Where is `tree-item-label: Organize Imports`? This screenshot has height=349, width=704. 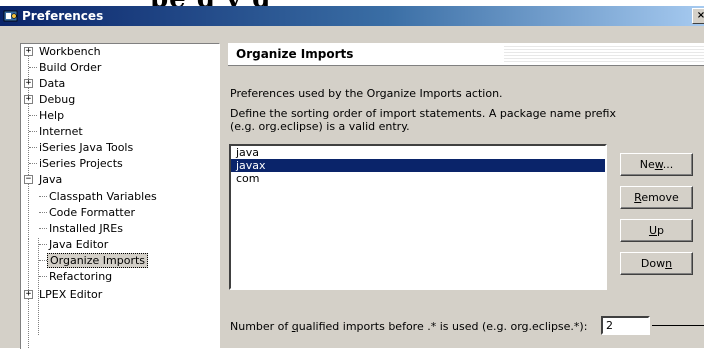
tree-item-label: Organize Imports is located at coordinates (98, 260).